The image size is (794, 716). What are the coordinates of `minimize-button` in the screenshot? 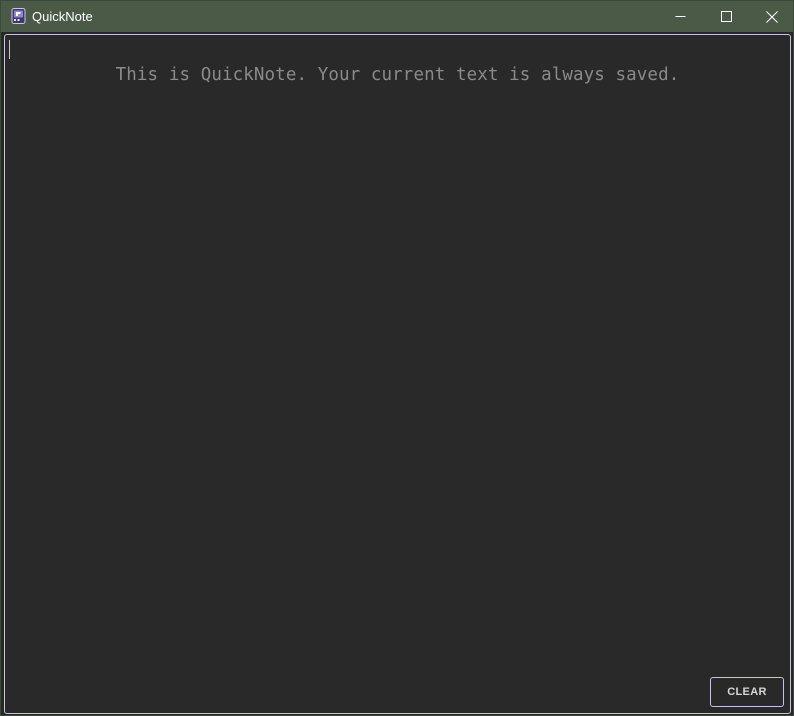 It's located at (680, 16).